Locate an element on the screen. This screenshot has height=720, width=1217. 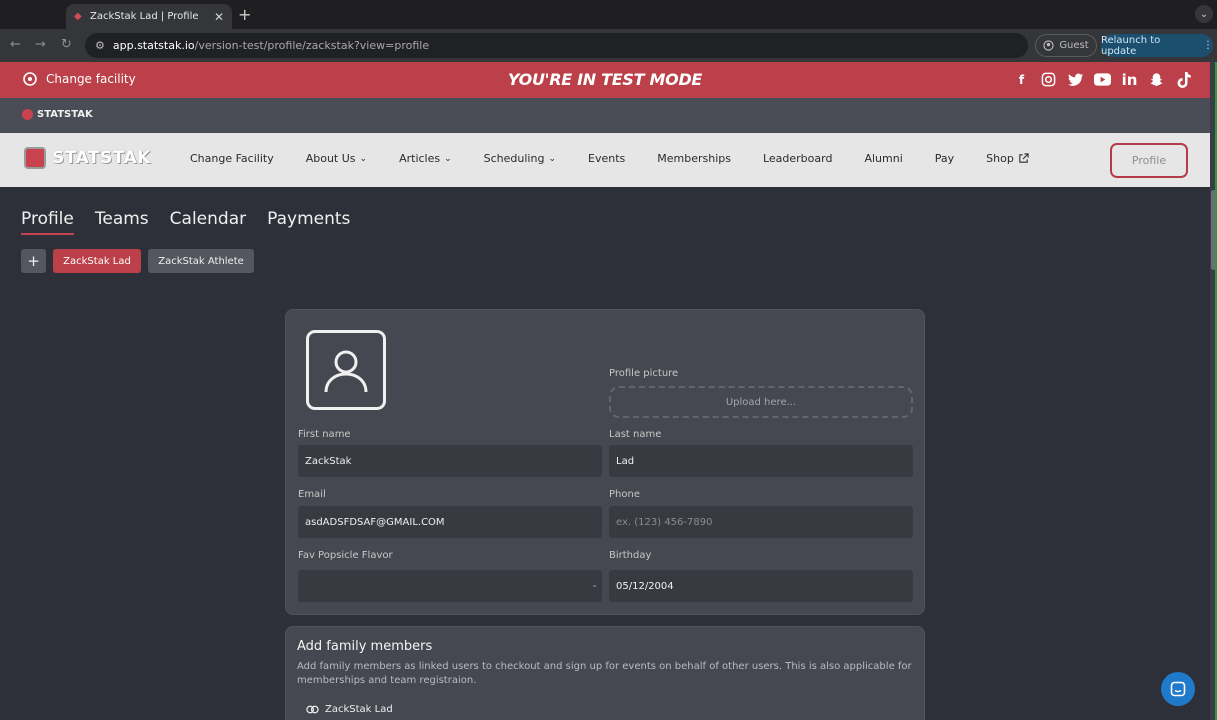
first-name-label: First name is located at coordinates (324, 434).